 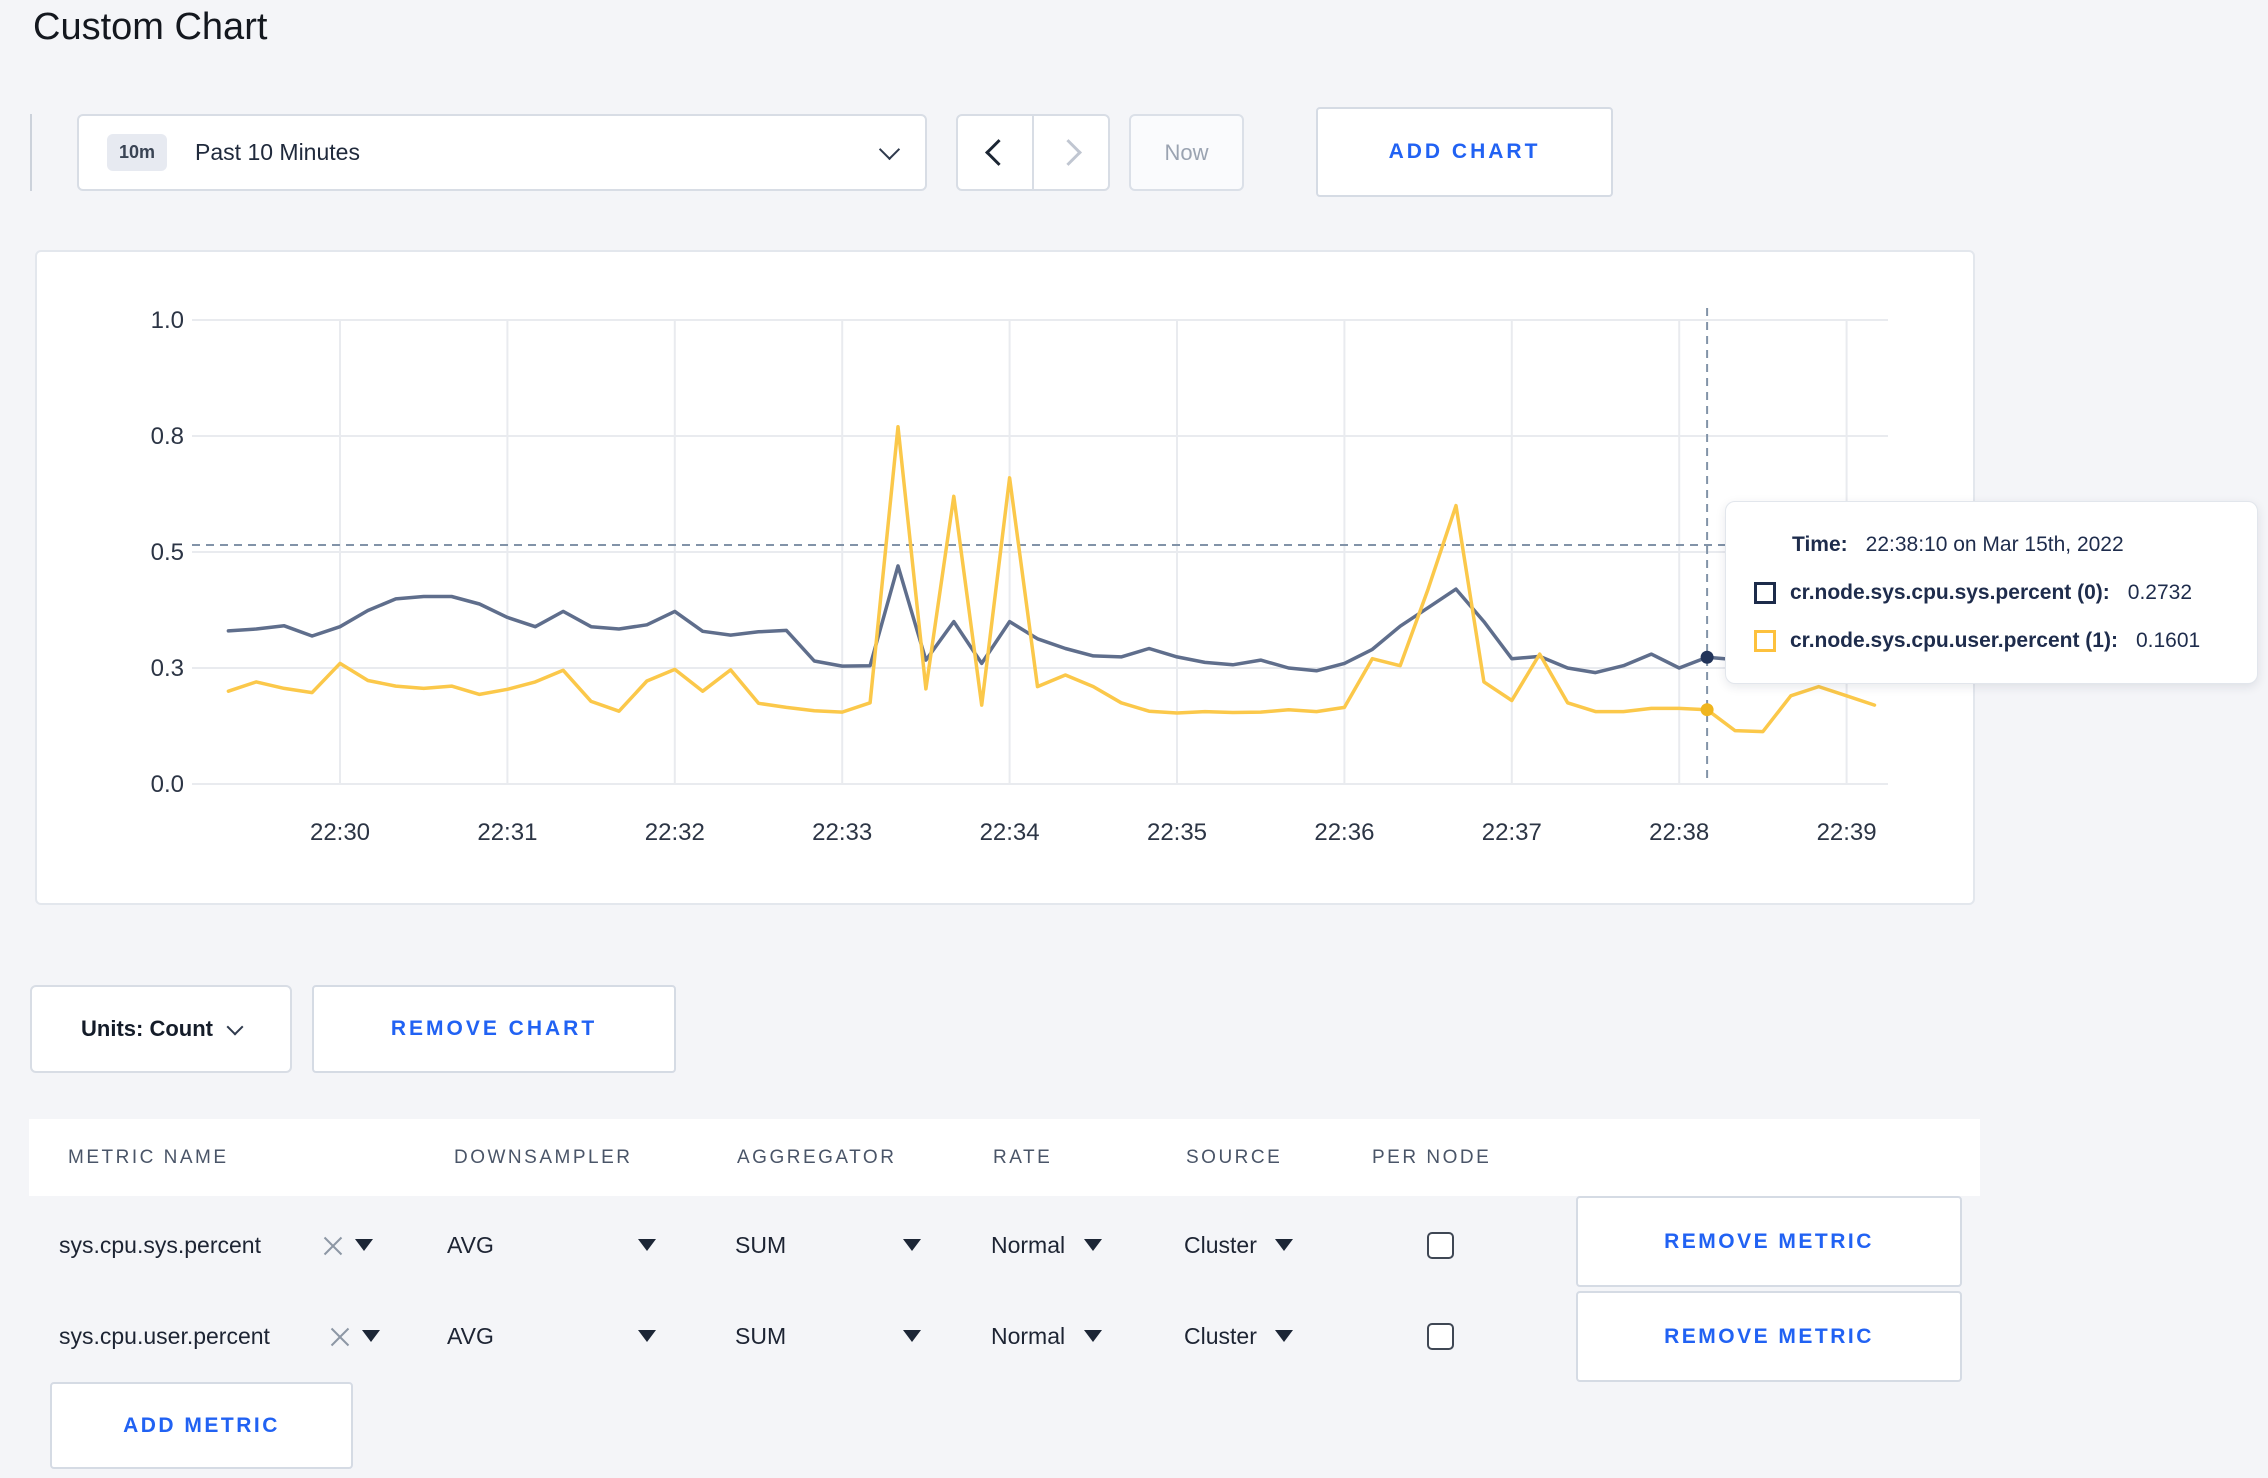 I want to click on y-axis-tick-label: 1.0, so click(x=167, y=320).